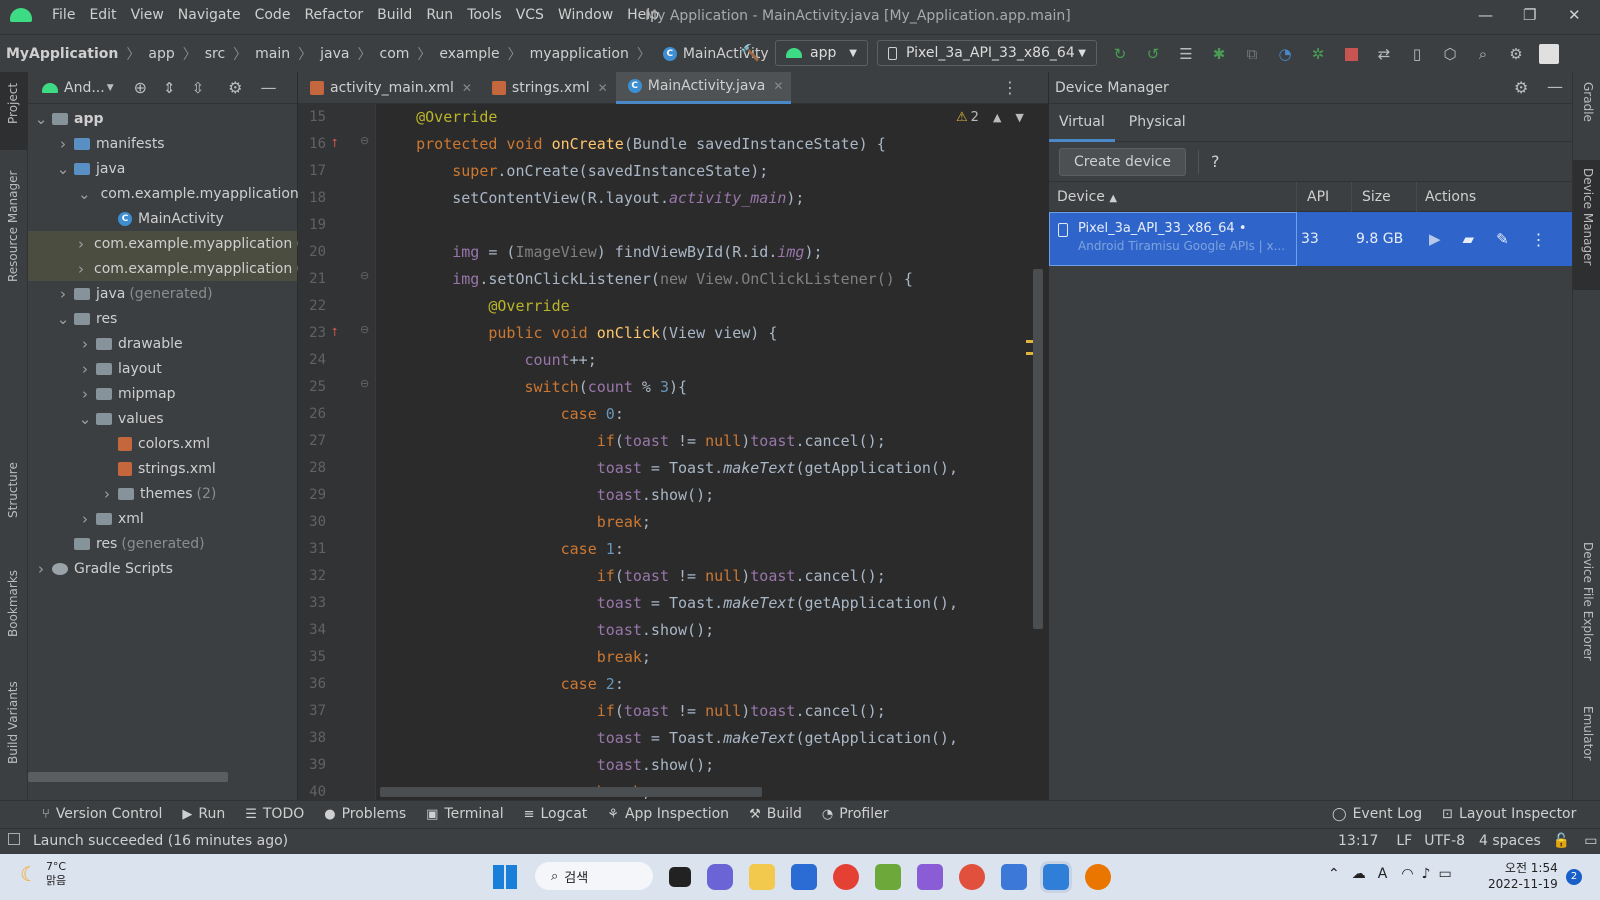 The width and height of the screenshot is (1600, 900). I want to click on chevron-down-icon: ▼, so click(110, 88).